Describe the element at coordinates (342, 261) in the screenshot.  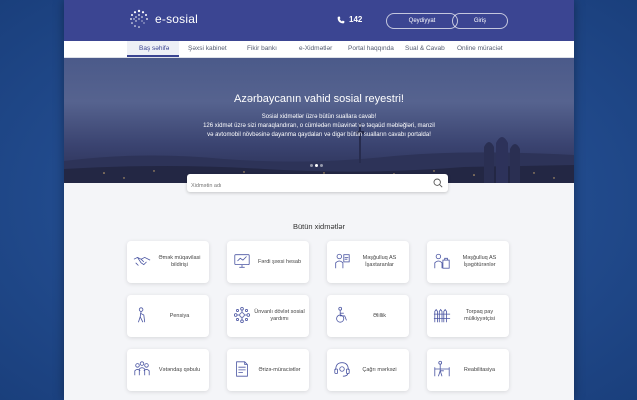
I see `job-seeker-icon` at that location.